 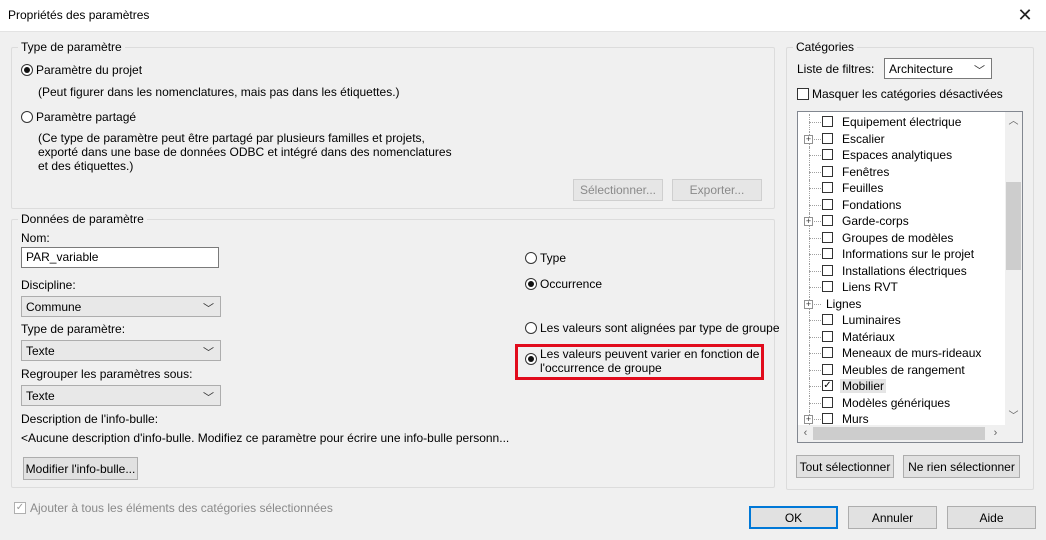 I want to click on aligned-by-group-radio, so click(x=531, y=328).